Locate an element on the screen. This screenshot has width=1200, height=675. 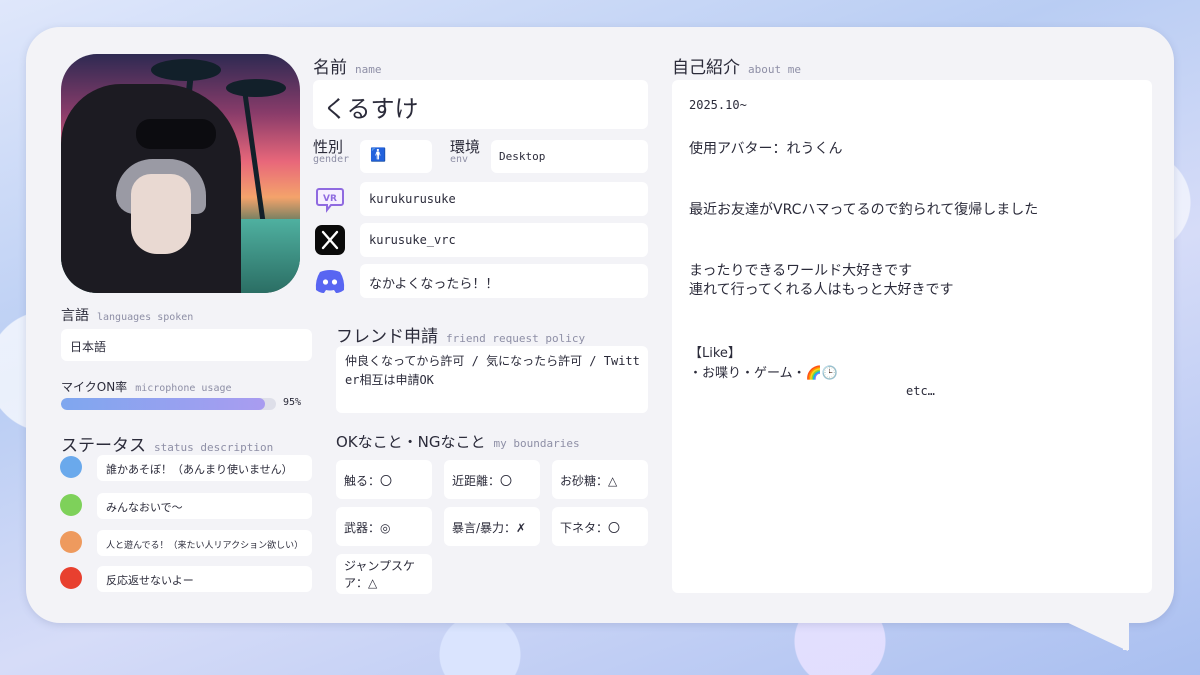
status-text: 人と遊んでる！（来たい人リアクション欲しい） is located at coordinates (205, 546).